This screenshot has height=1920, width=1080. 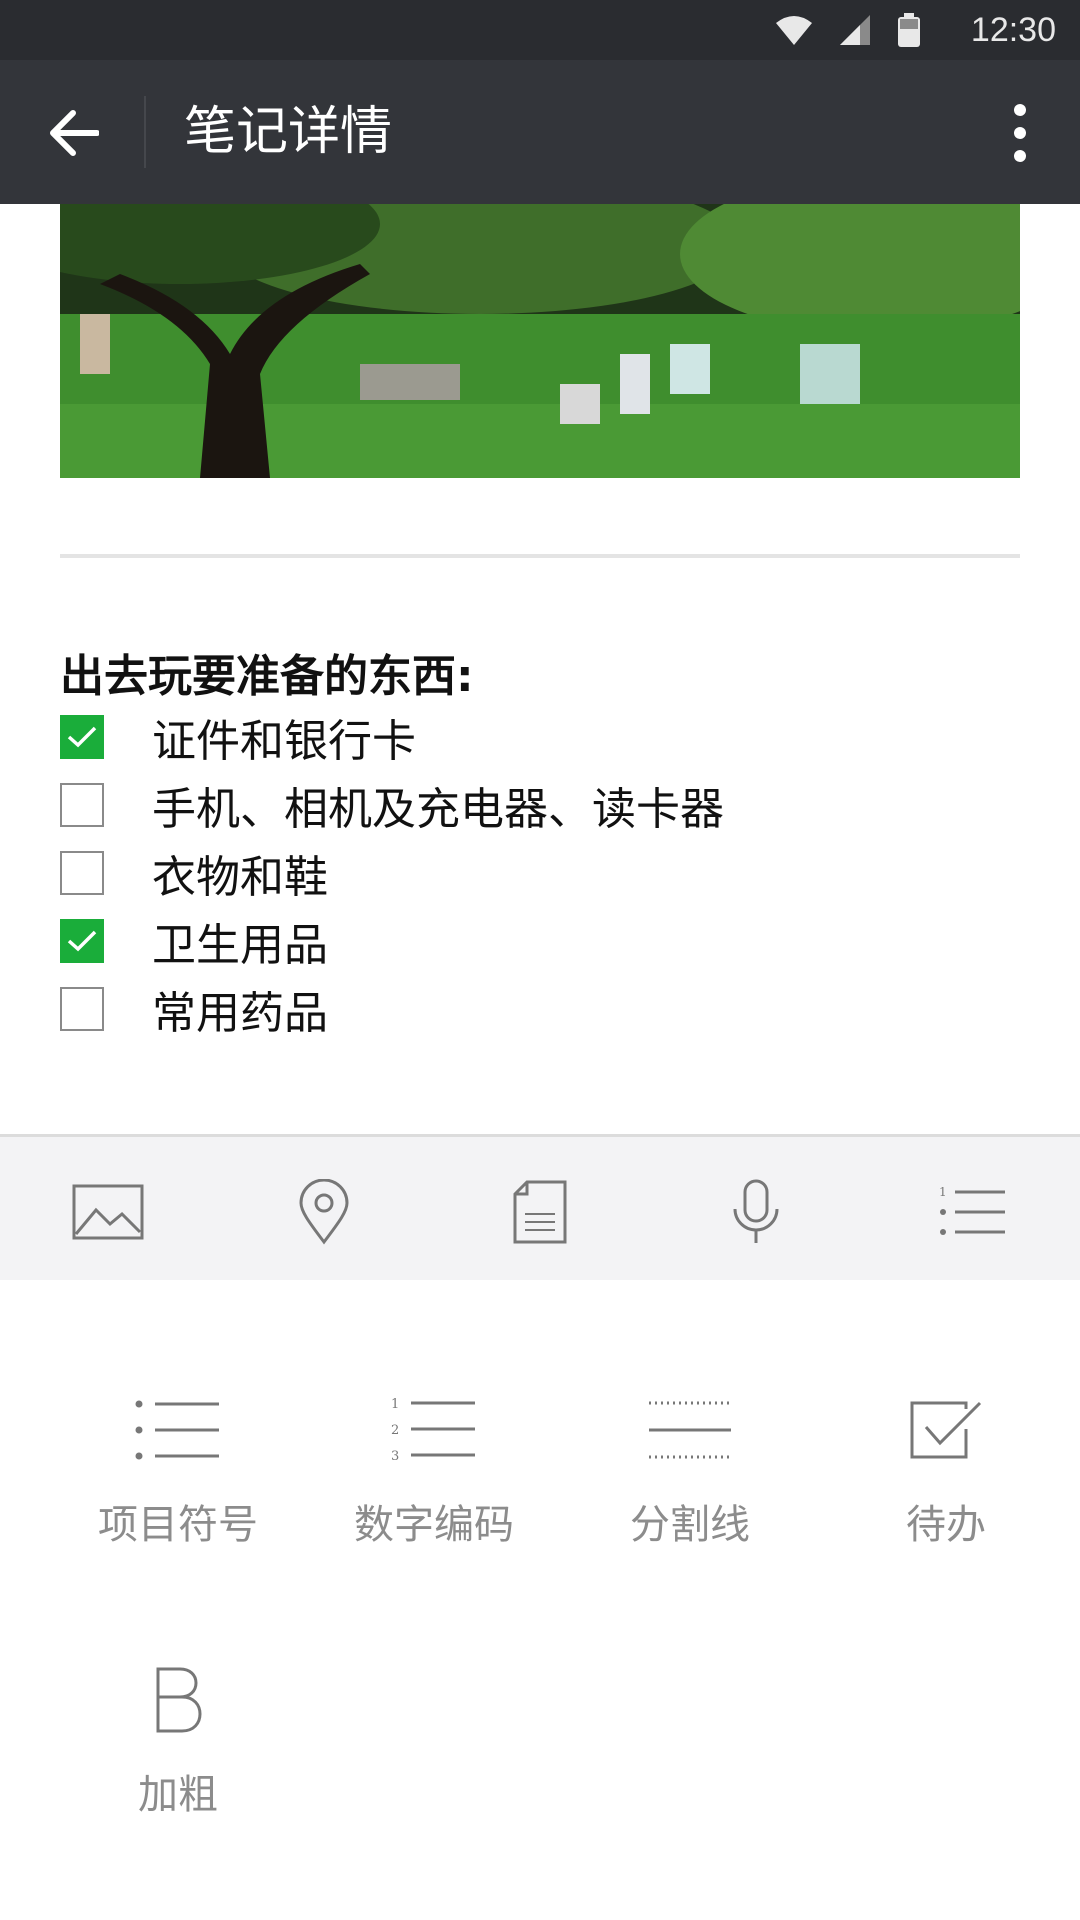 I want to click on checkbox-todo-icon, so click(x=946, y=1430).